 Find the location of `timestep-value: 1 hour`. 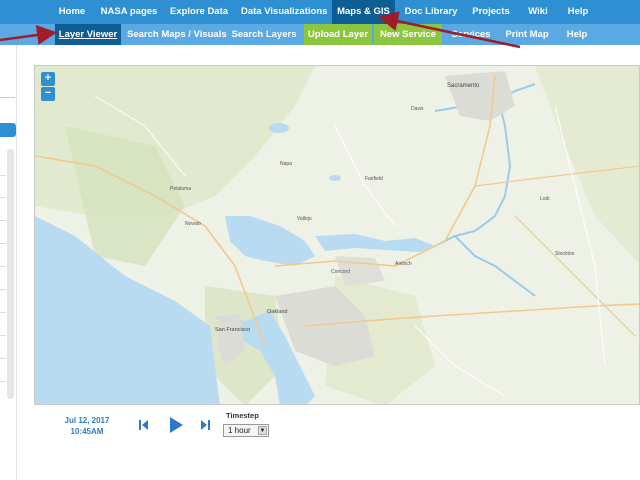

timestep-value: 1 hour is located at coordinates (239, 430).